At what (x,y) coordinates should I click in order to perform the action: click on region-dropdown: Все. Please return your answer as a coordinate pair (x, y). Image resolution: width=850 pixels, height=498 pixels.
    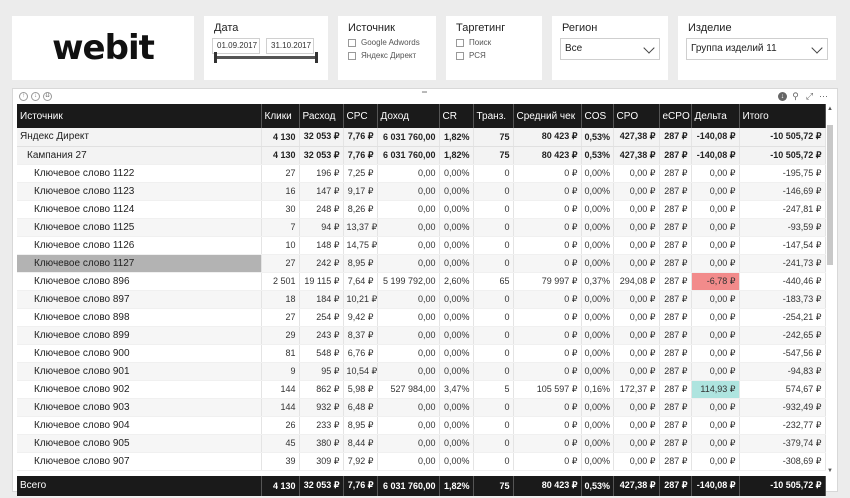
    Looking at the image, I should click on (610, 49).